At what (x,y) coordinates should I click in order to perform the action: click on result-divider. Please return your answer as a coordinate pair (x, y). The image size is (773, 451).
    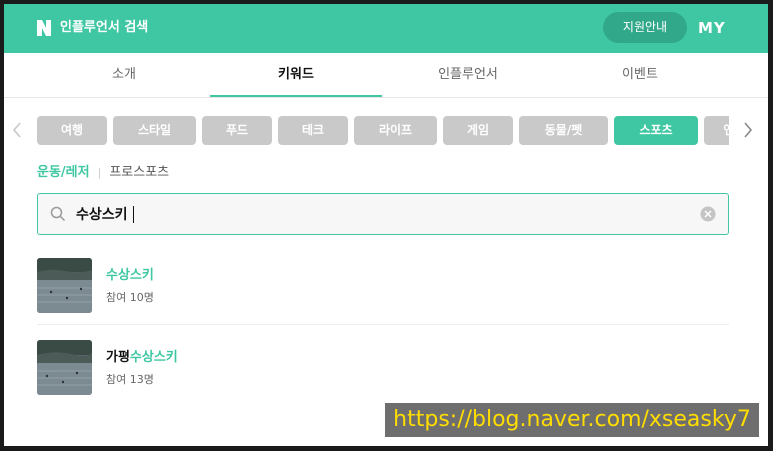
    Looking at the image, I should click on (383, 324).